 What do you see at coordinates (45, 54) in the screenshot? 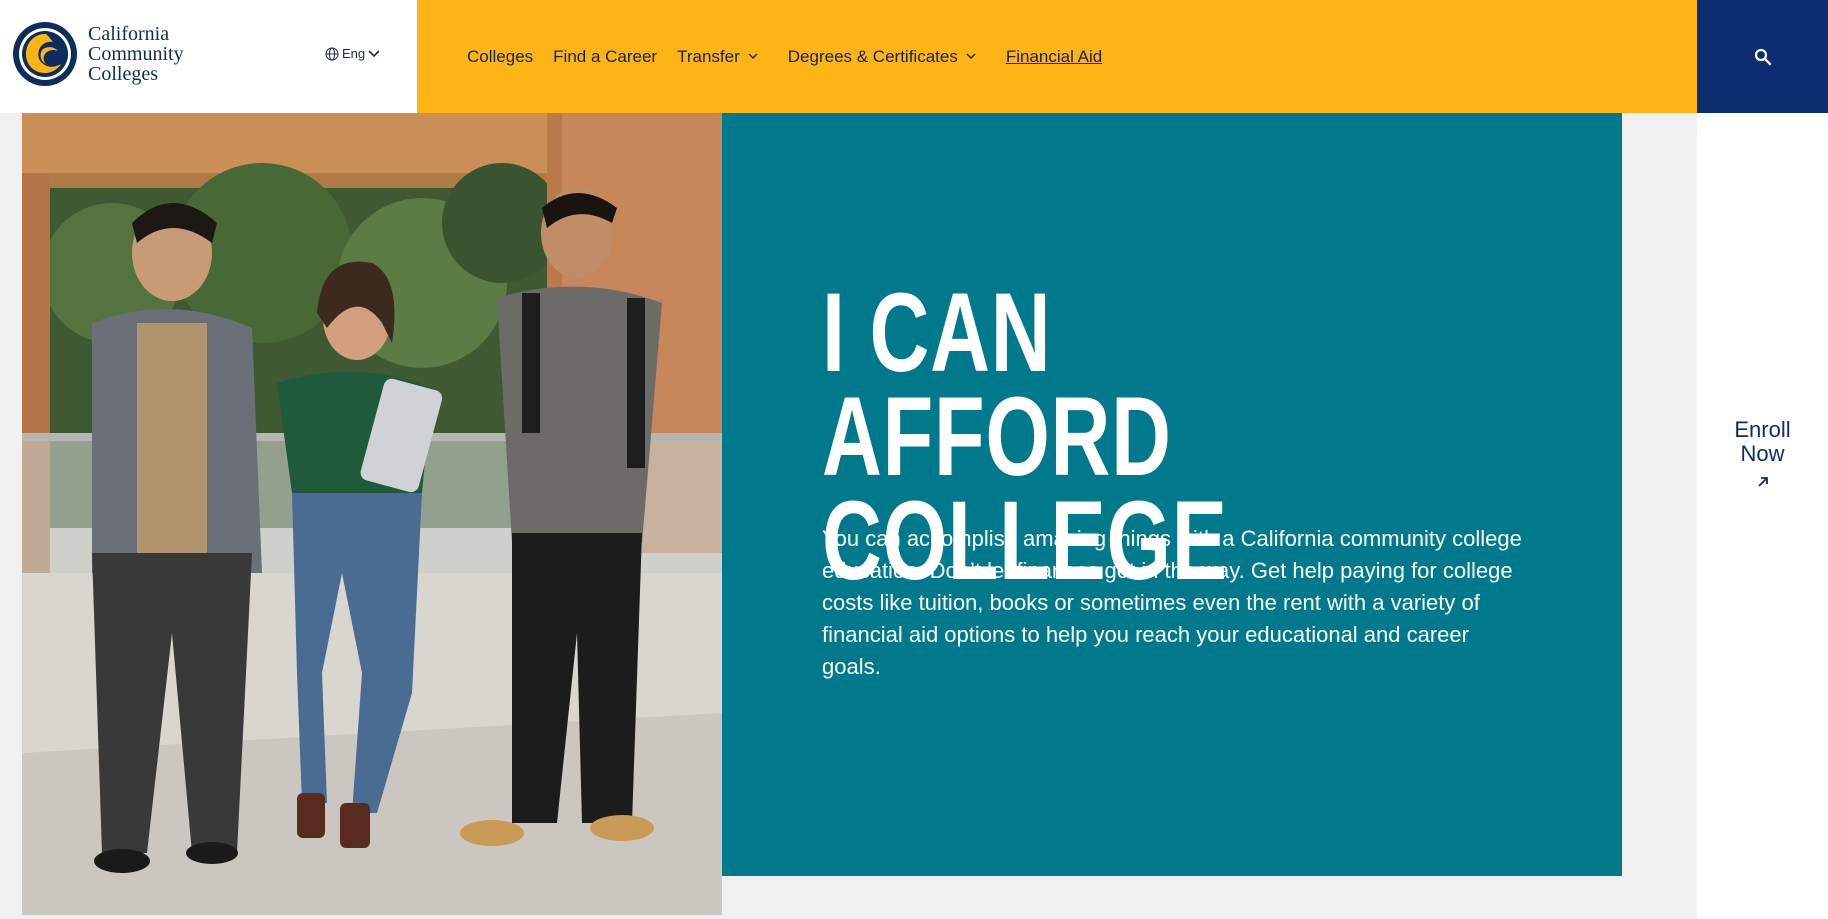
I see `ccc-logo-icon` at bounding box center [45, 54].